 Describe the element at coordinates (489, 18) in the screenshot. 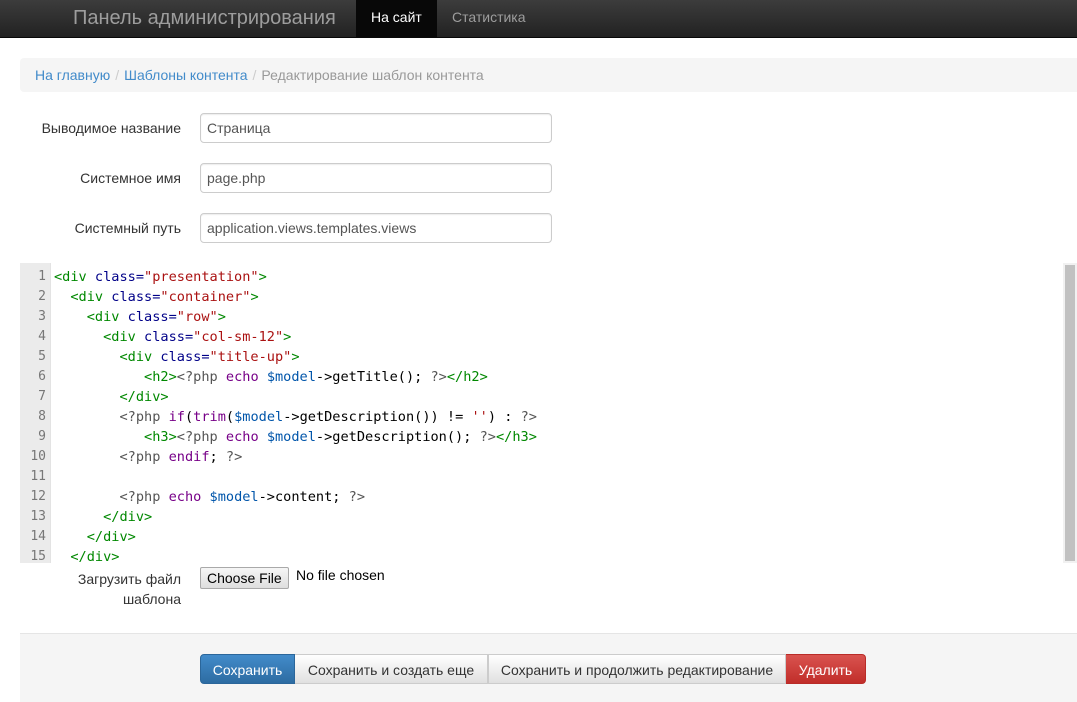

I see `nav-item-statistics: Статистика` at that location.